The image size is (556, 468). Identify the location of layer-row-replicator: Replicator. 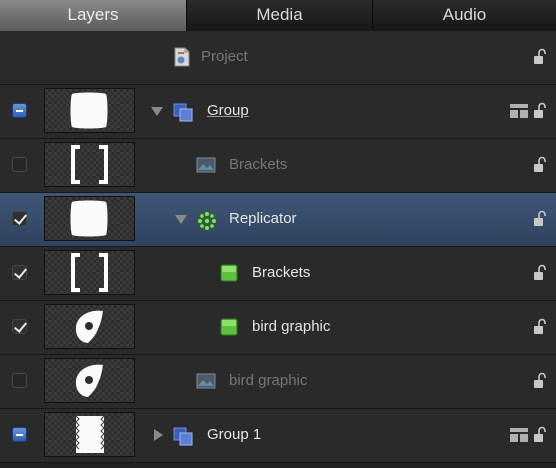
(278, 220).